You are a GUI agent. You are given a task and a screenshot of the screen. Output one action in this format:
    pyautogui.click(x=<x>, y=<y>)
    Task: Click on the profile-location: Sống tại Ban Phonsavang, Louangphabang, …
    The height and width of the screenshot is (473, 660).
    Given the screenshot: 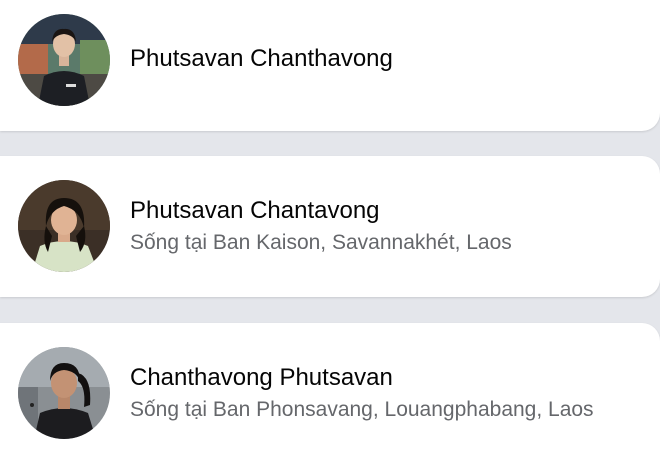 What is the action you would take?
    pyautogui.click(x=362, y=409)
    